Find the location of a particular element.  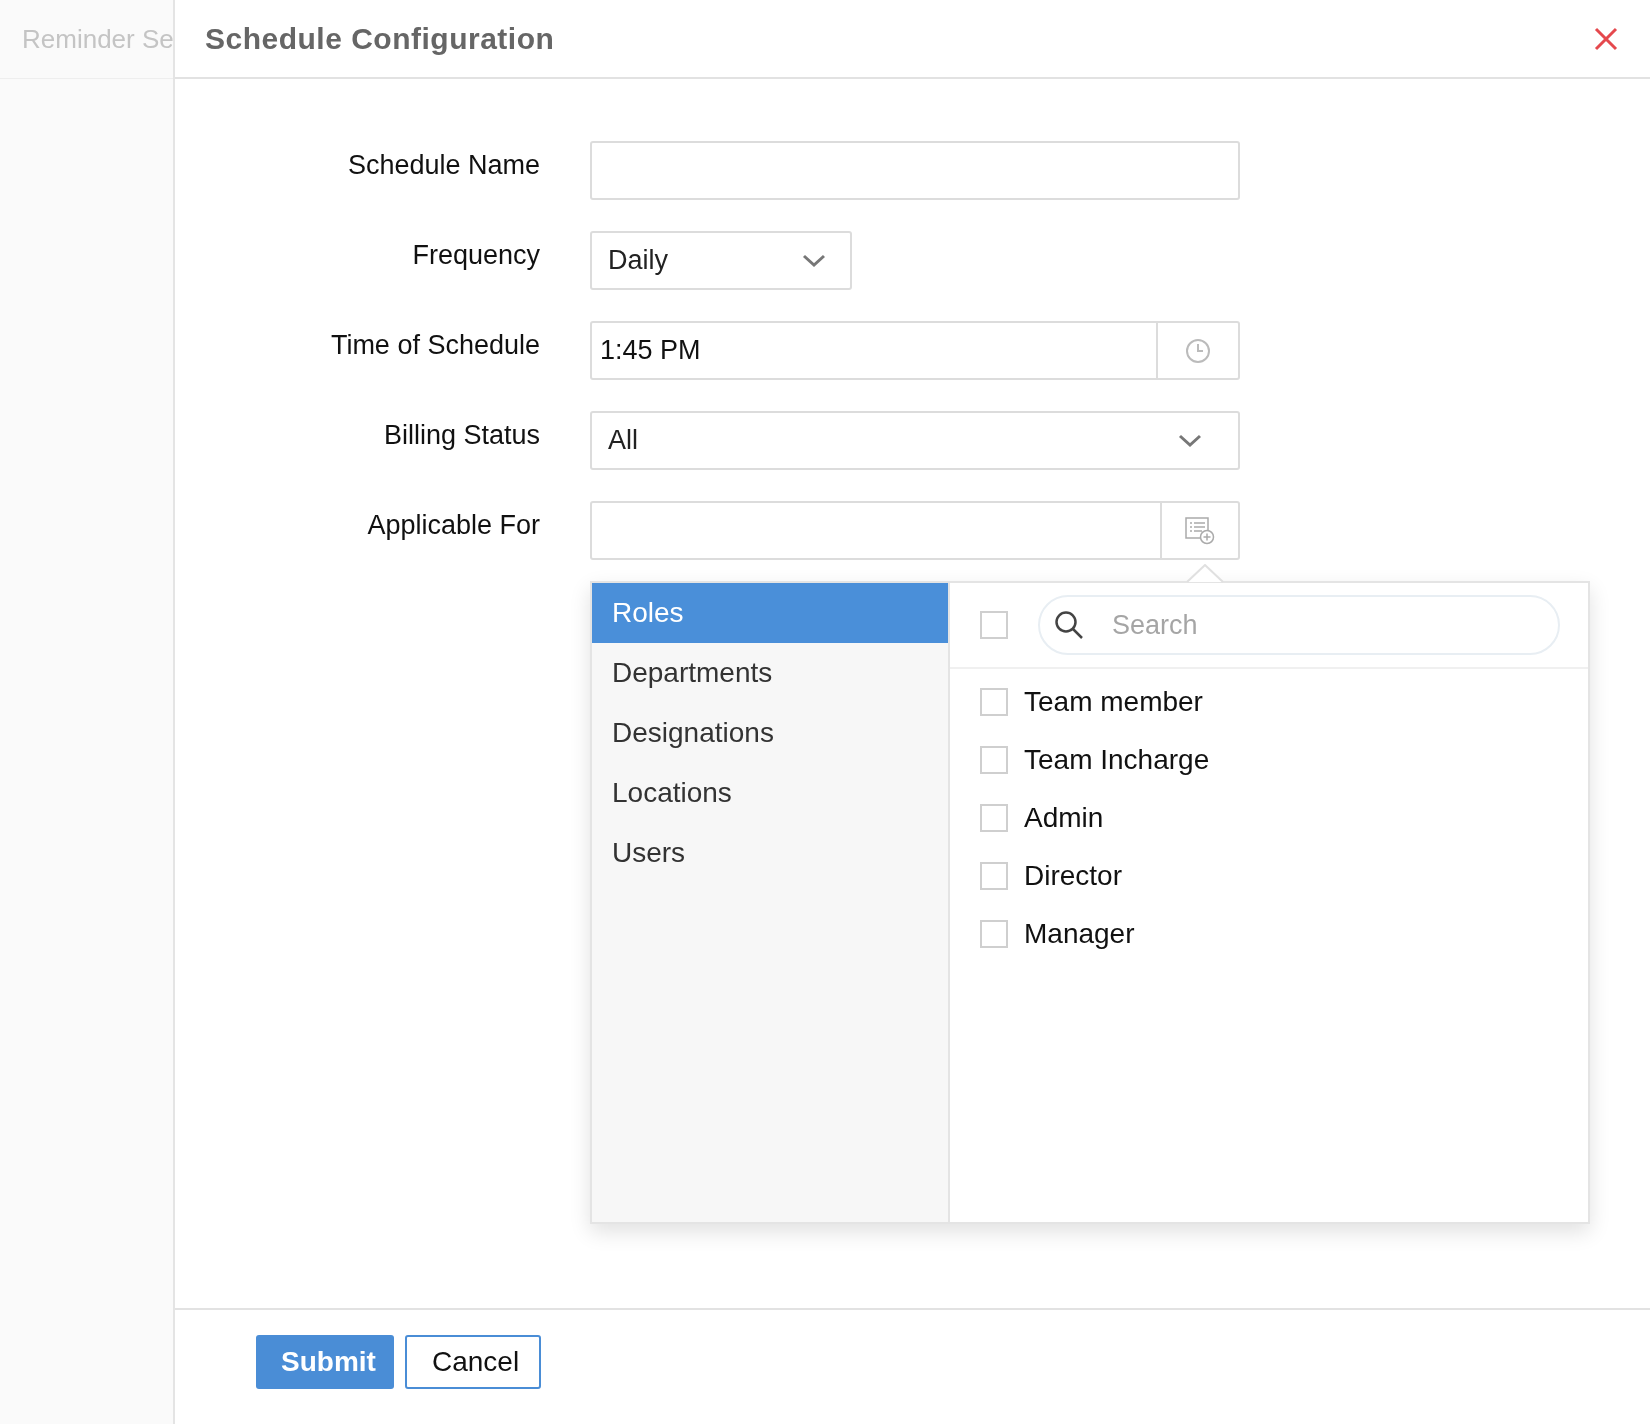

schedule-name-field is located at coordinates (915, 170).